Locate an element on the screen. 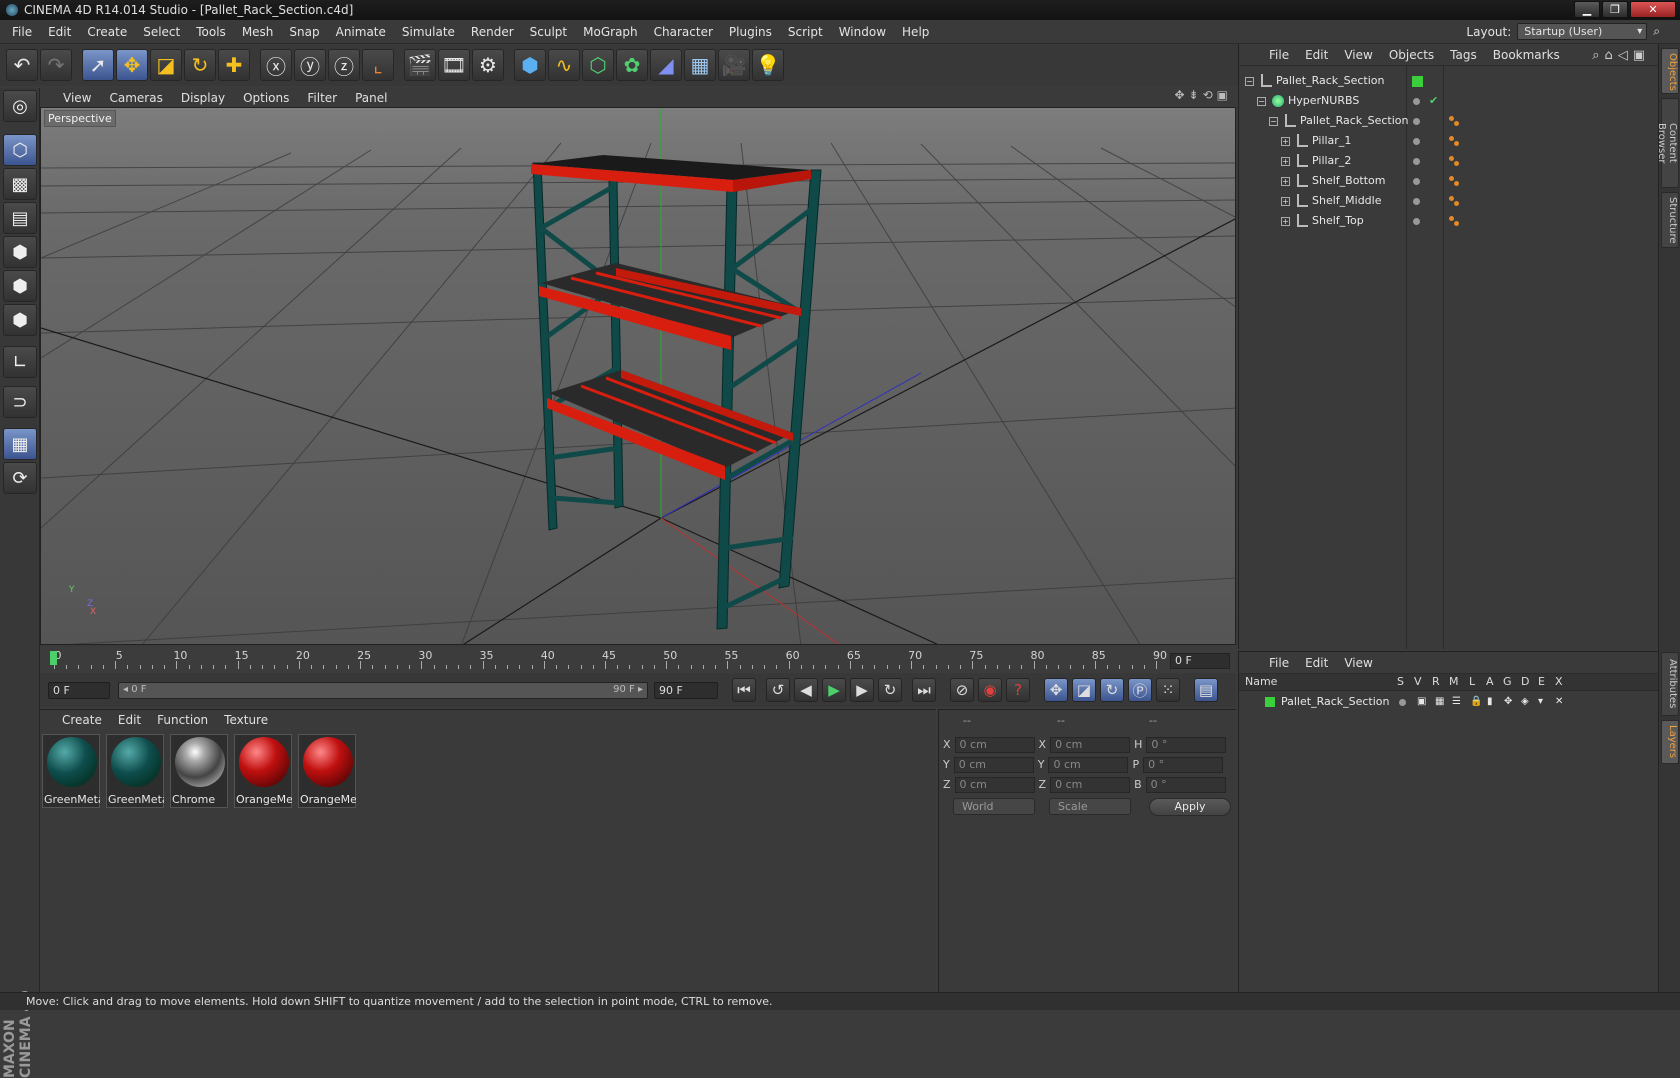 This screenshot has height=1078, width=1680. cube-primitive-icon: ⬢ is located at coordinates (530, 65).